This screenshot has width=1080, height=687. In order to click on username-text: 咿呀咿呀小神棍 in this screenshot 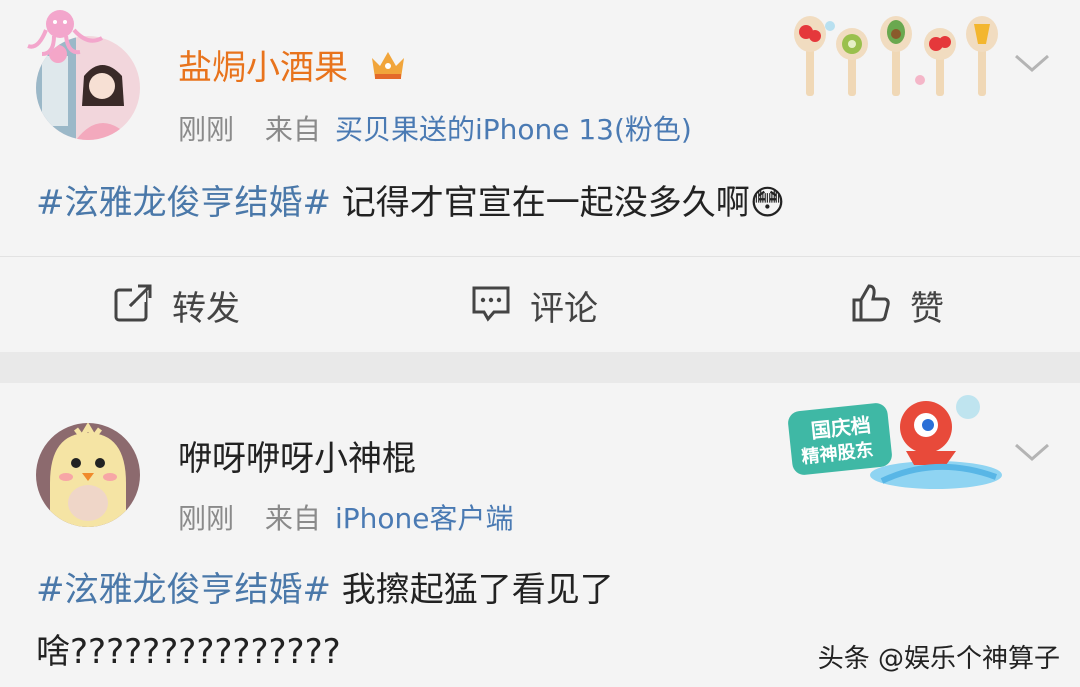, I will do `click(297, 459)`.